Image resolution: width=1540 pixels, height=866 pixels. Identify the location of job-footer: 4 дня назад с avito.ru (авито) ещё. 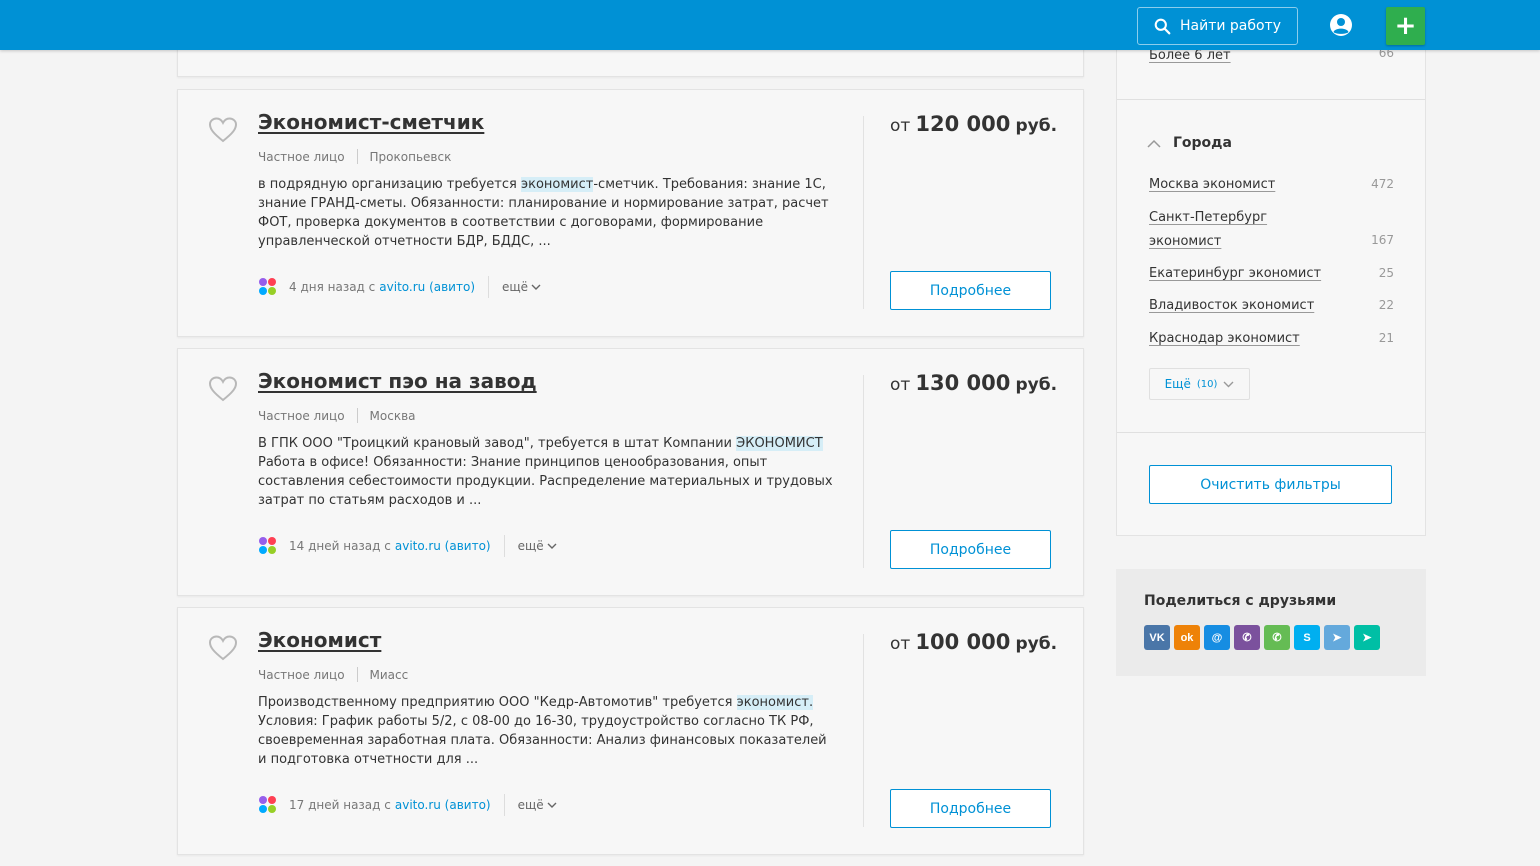
(399, 287).